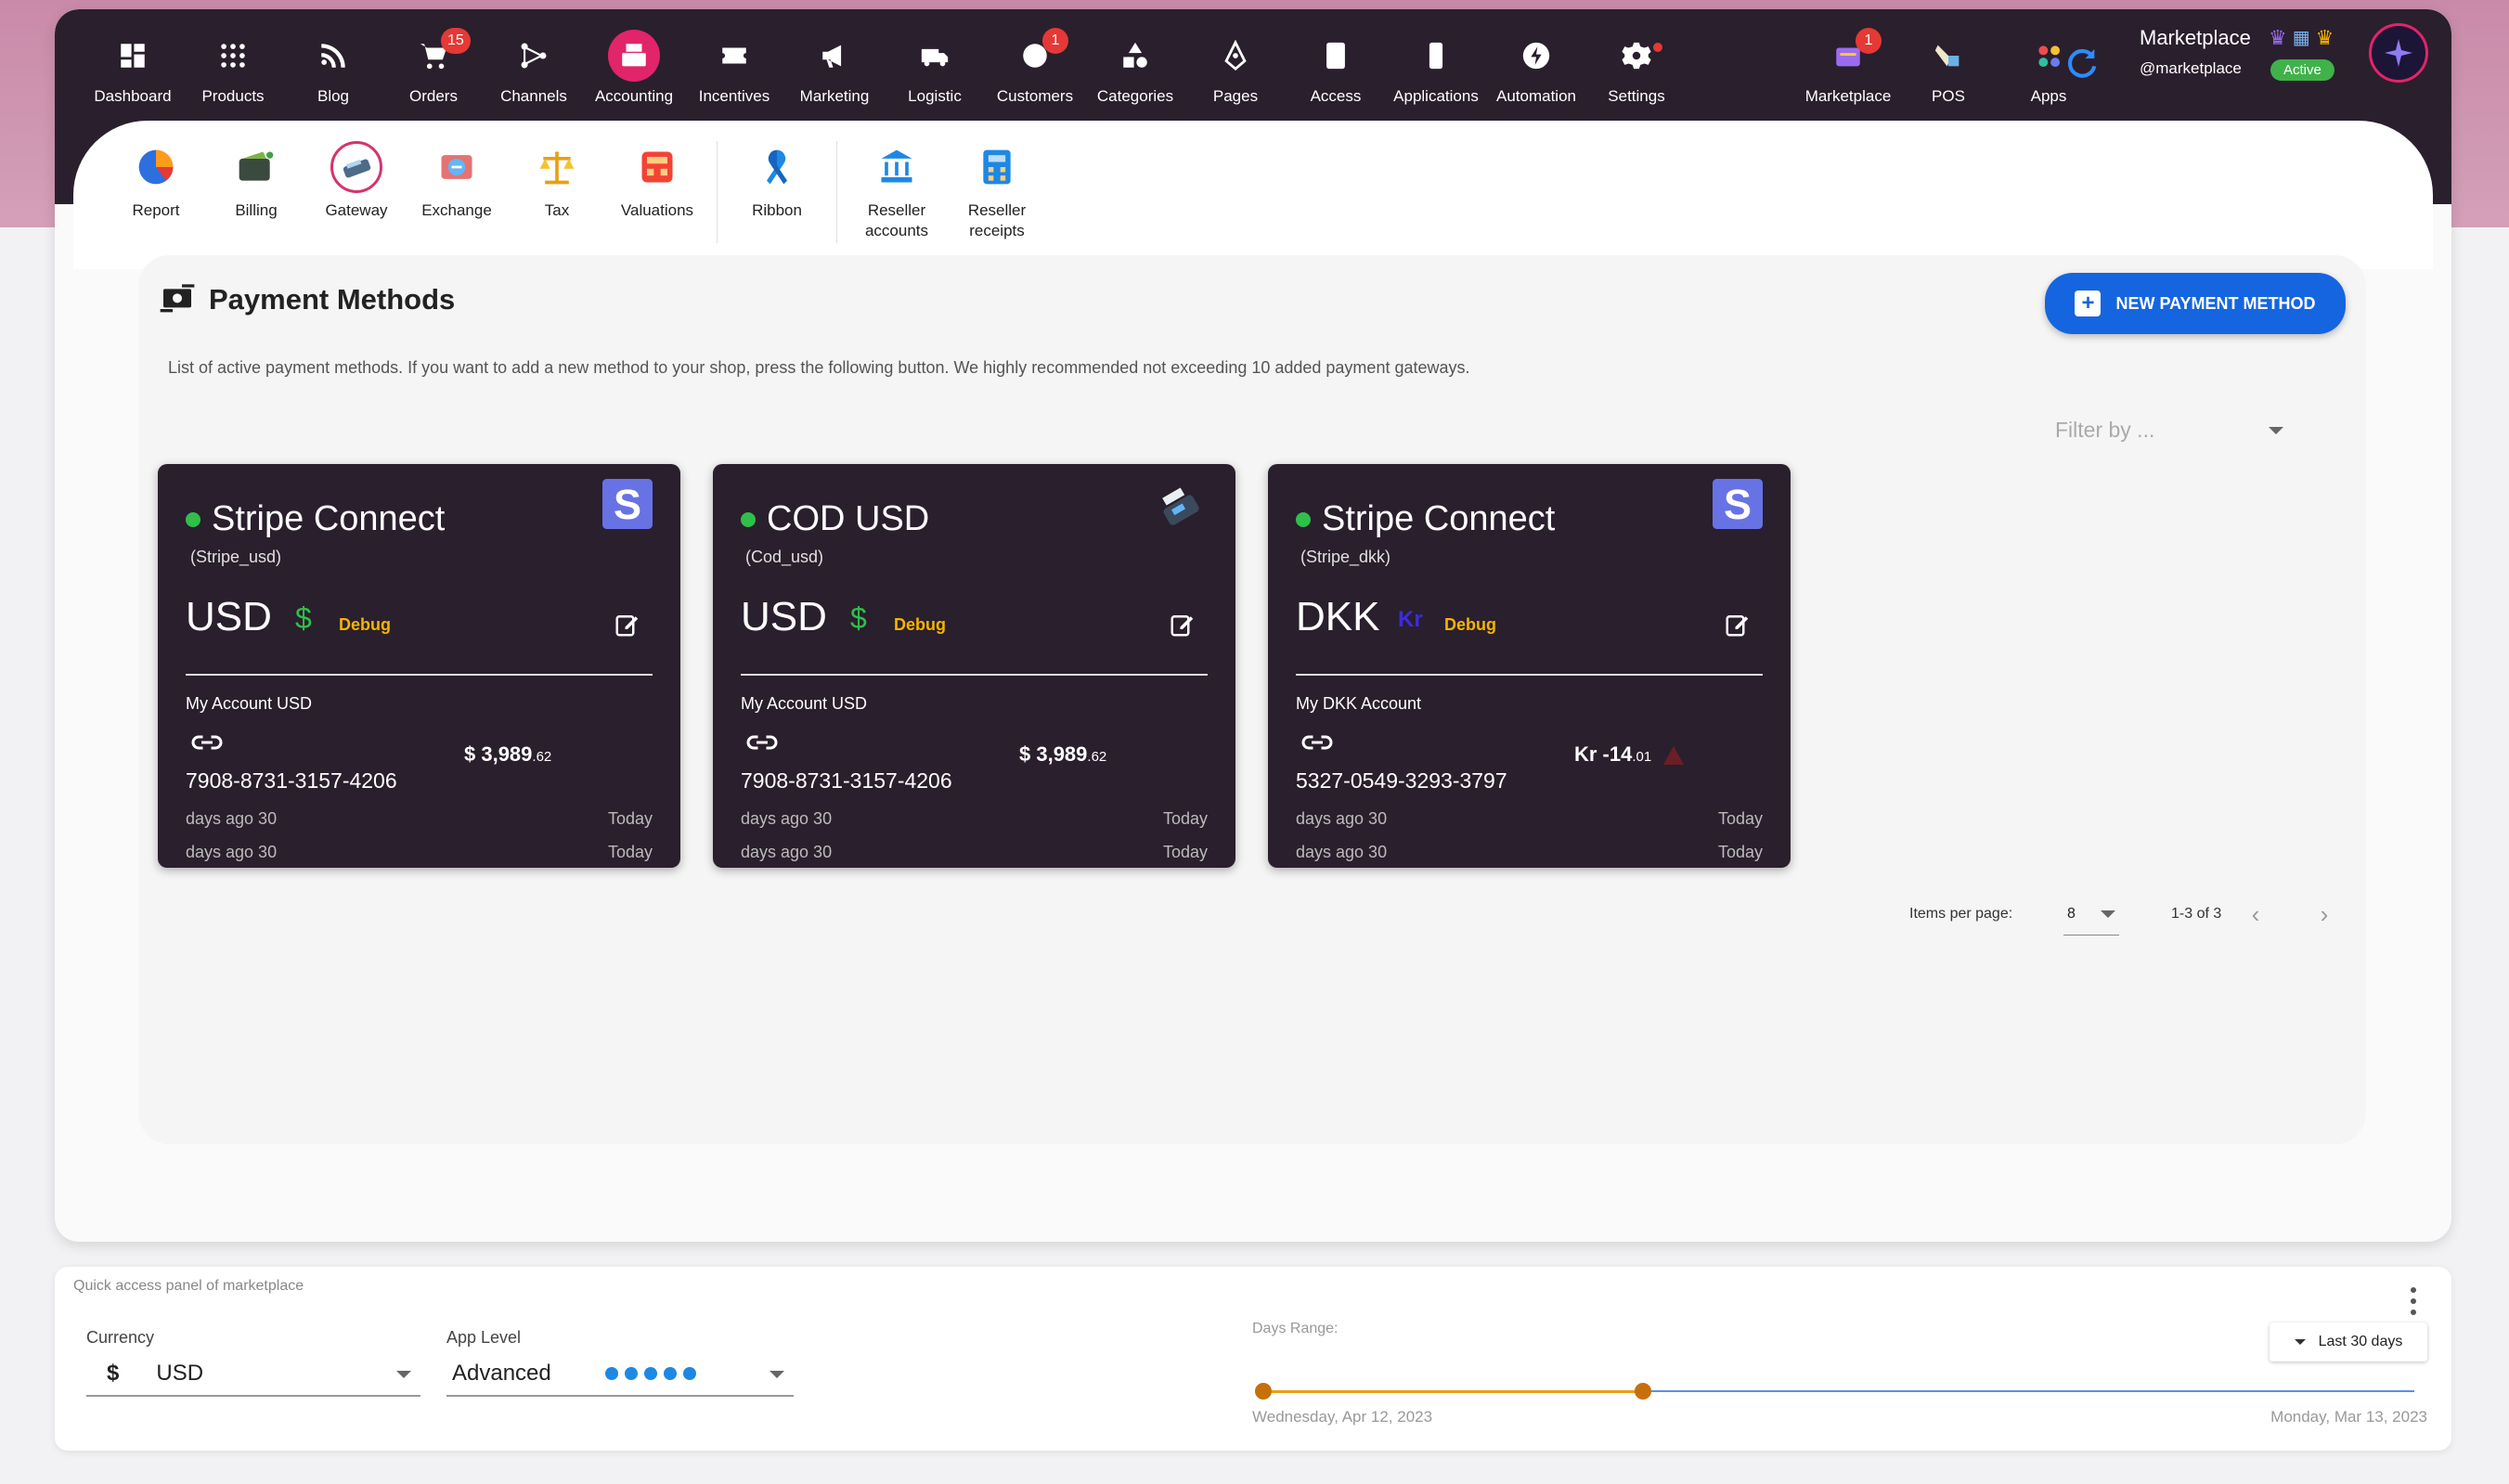 The width and height of the screenshot is (2509, 1484). I want to click on next-page-button: ›, so click(2324, 914).